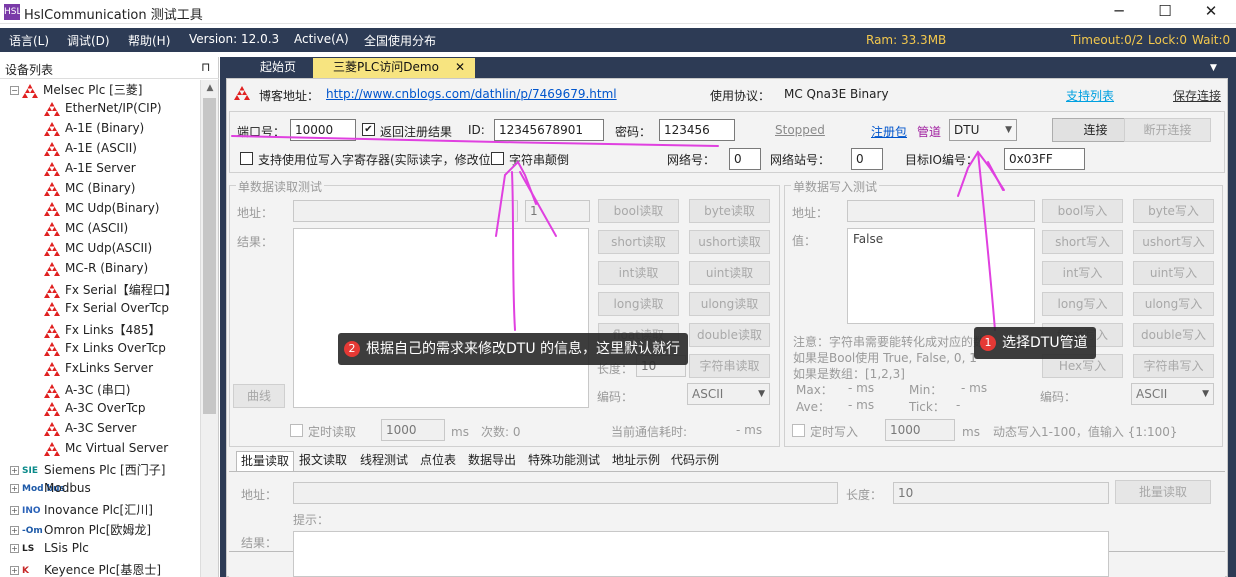 The width and height of the screenshot is (1236, 577). Describe the element at coordinates (405, 211) in the screenshot. I see `read-address-input` at that location.